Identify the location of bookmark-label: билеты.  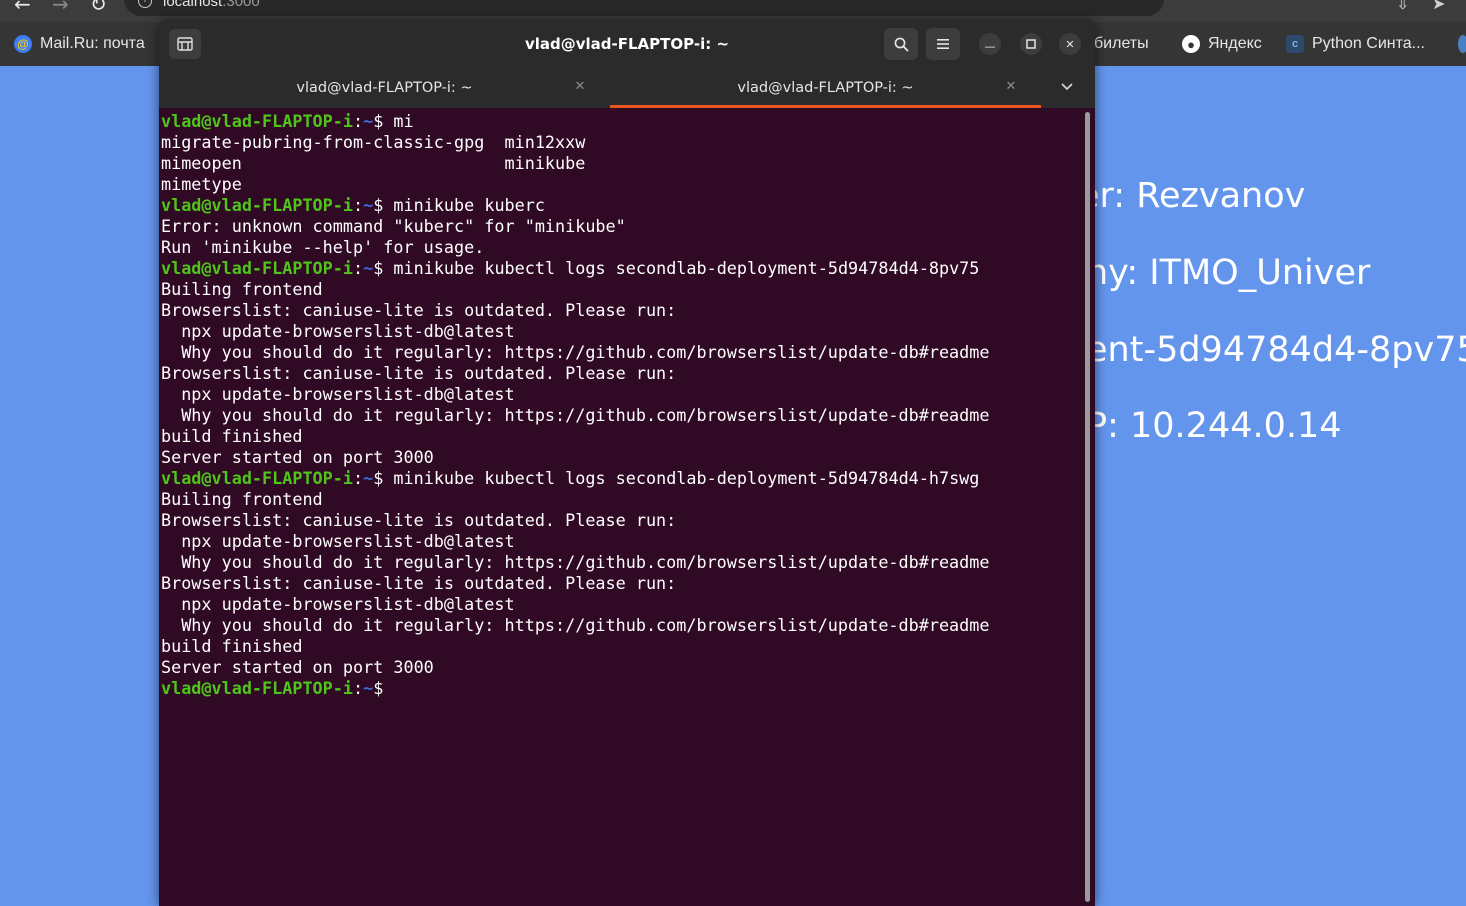
(1121, 43).